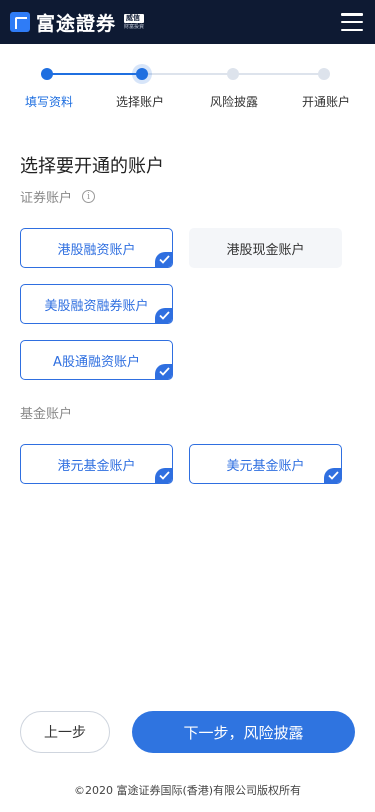 This screenshot has width=375, height=812. I want to click on step-line-complete, so click(94, 74).